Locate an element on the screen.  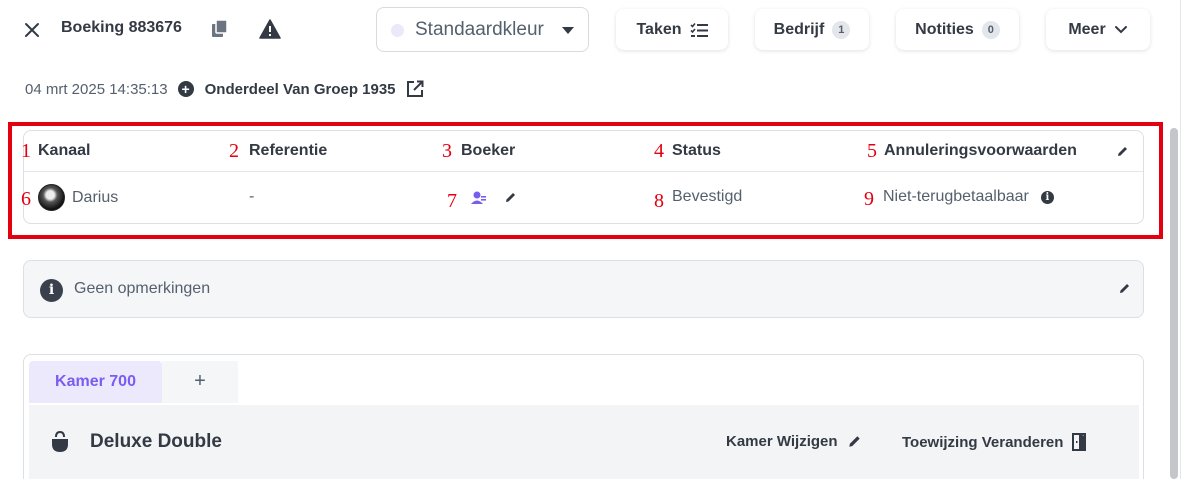
chevron-down-icon is located at coordinates (1120, 29).